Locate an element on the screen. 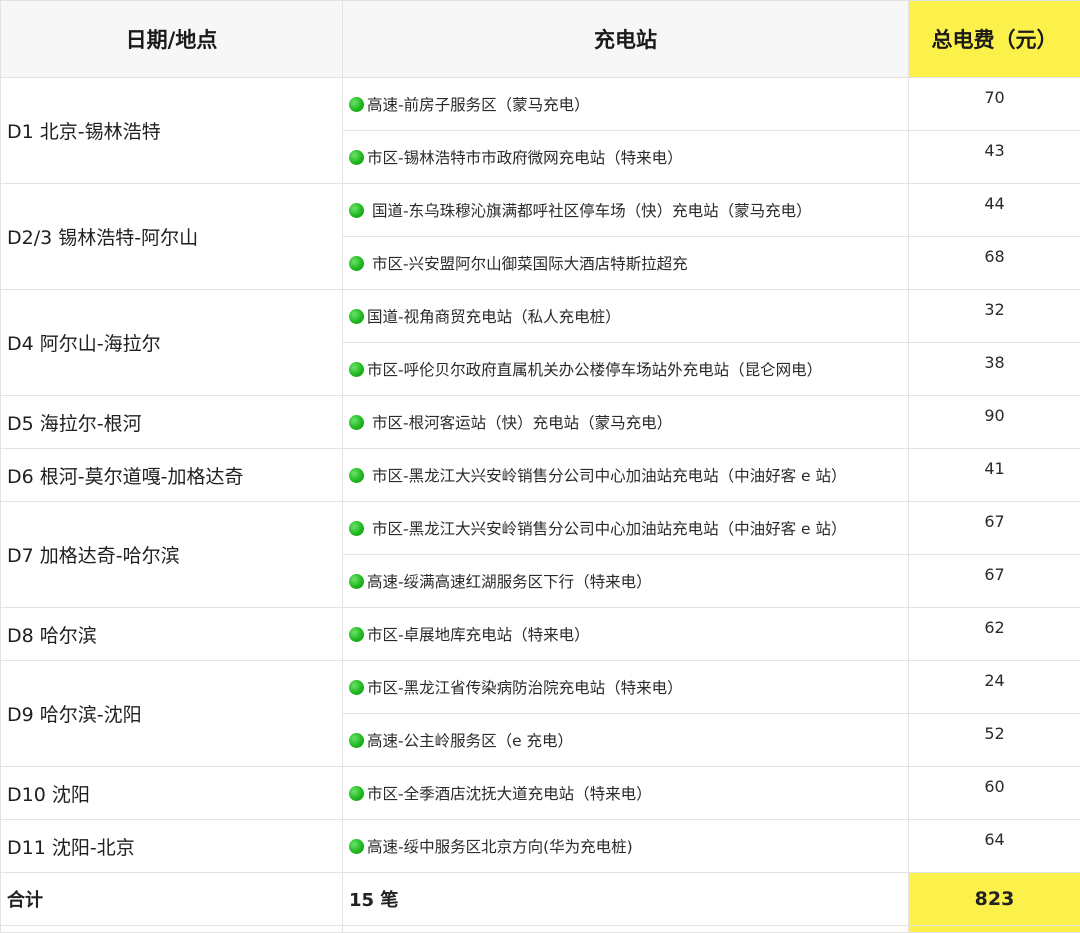 This screenshot has height=933, width=1080. station-name: 高速-绥中服务区北京方向(华为充电桩) is located at coordinates (500, 847).